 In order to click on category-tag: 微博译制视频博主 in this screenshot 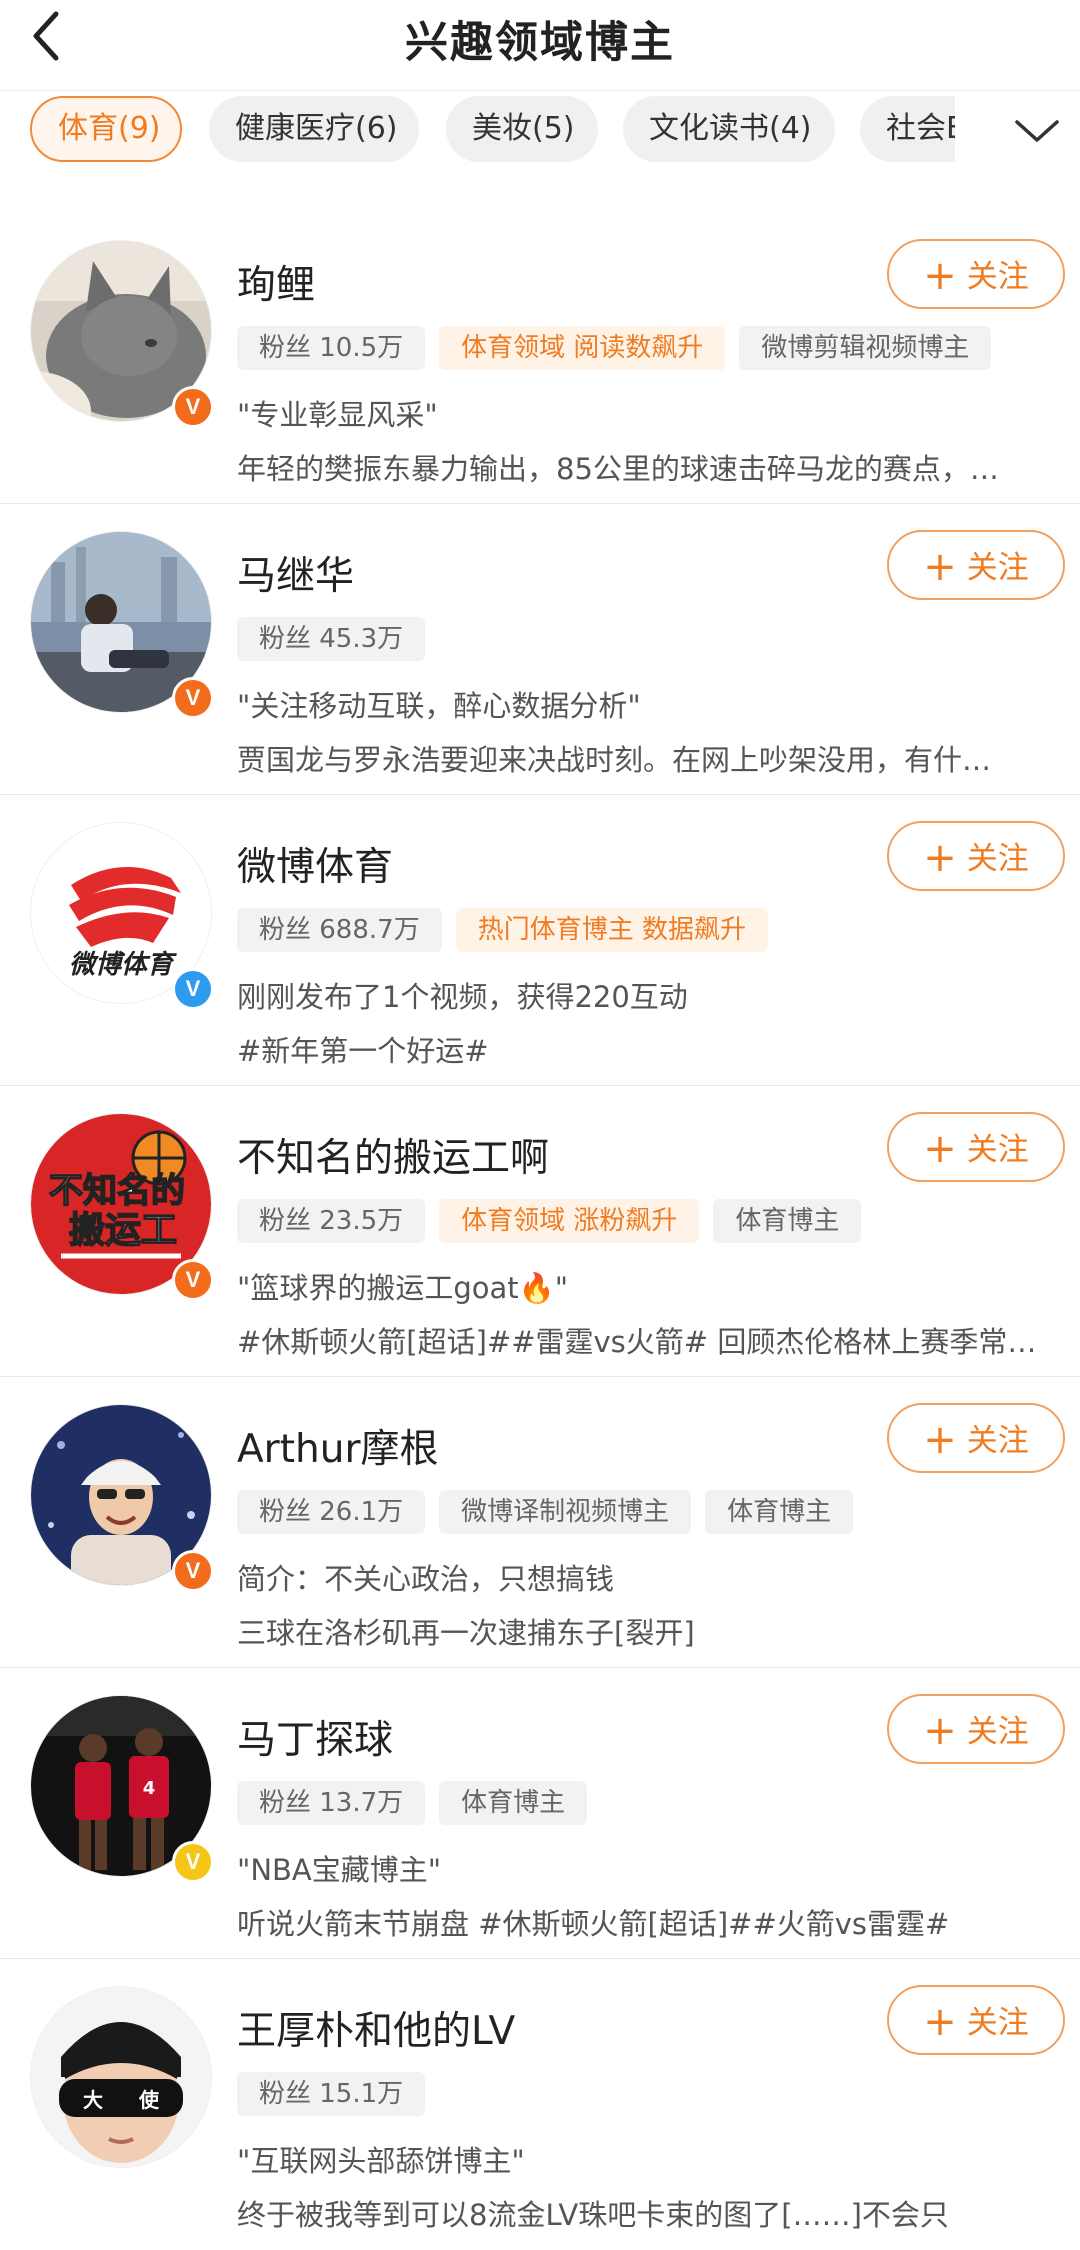, I will do `click(565, 1512)`.